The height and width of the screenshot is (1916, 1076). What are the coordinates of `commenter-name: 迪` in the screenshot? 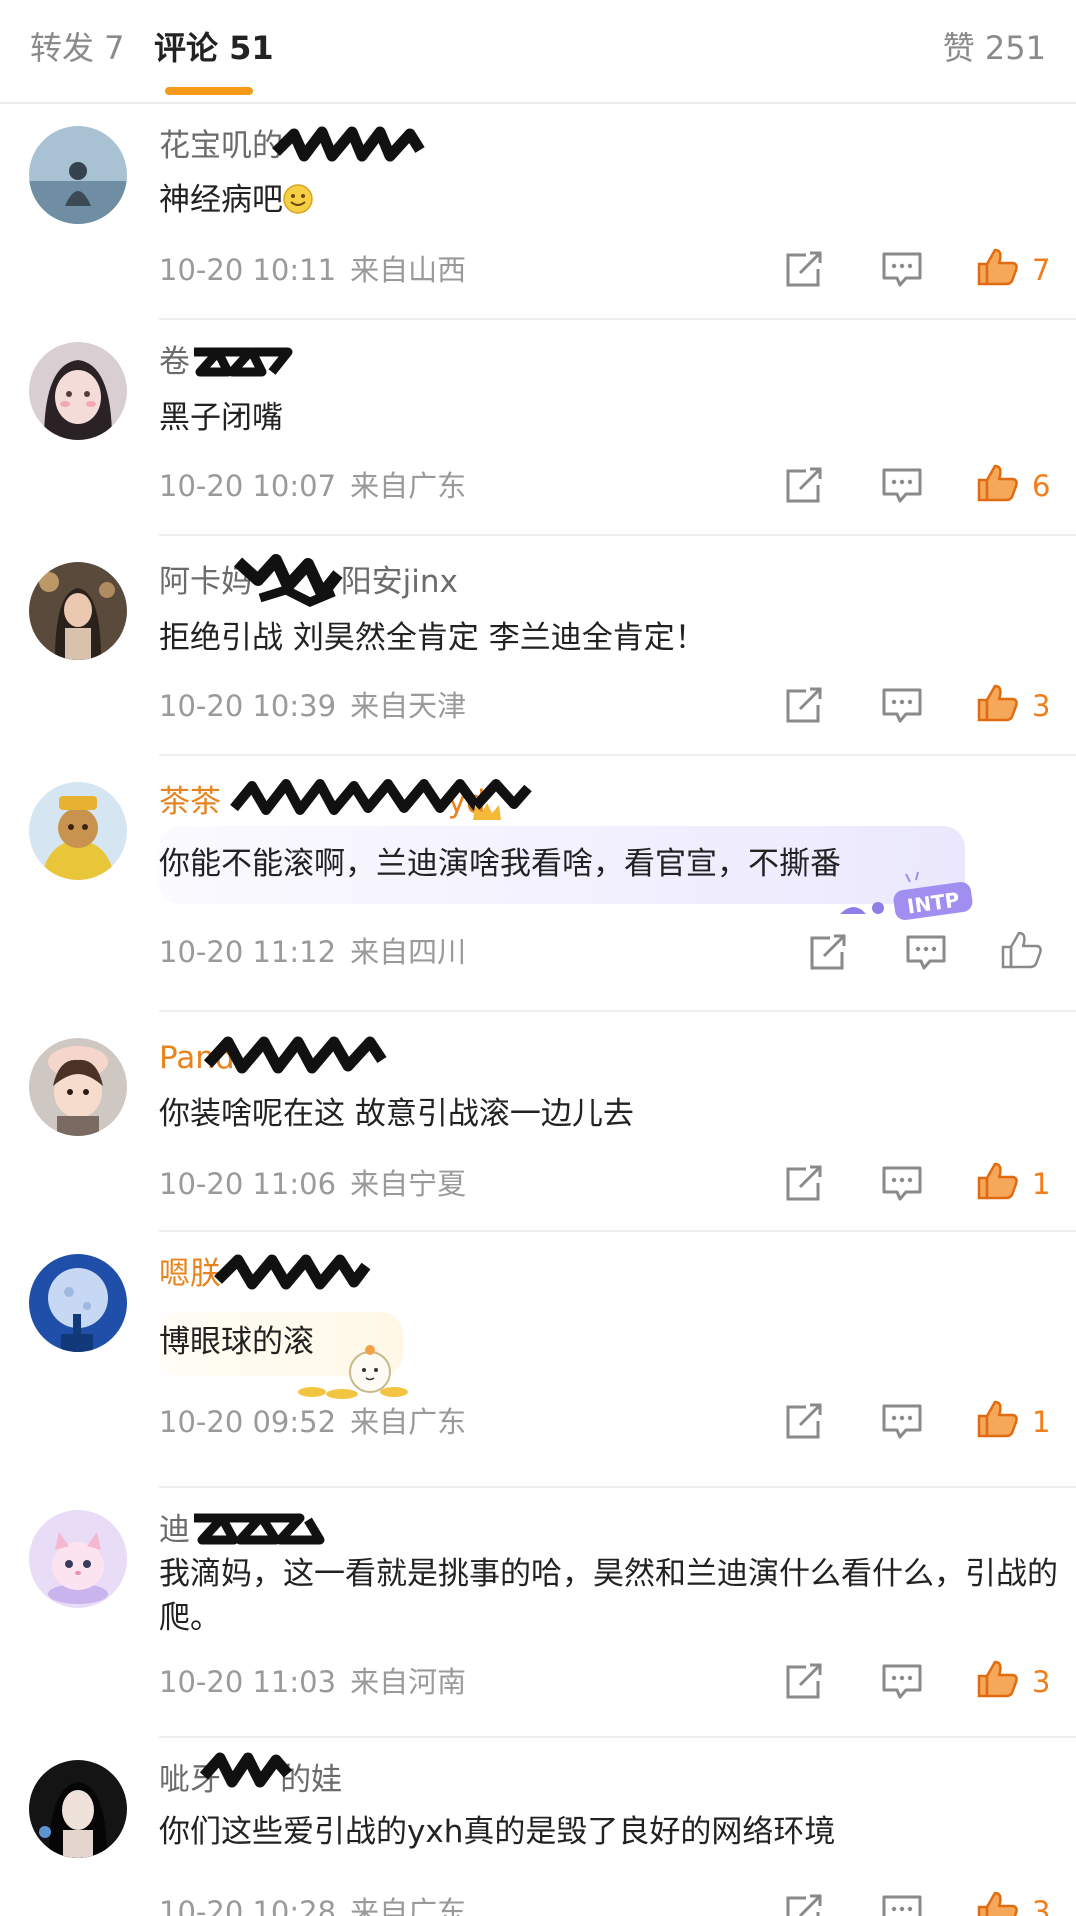 It's located at (174, 1530).